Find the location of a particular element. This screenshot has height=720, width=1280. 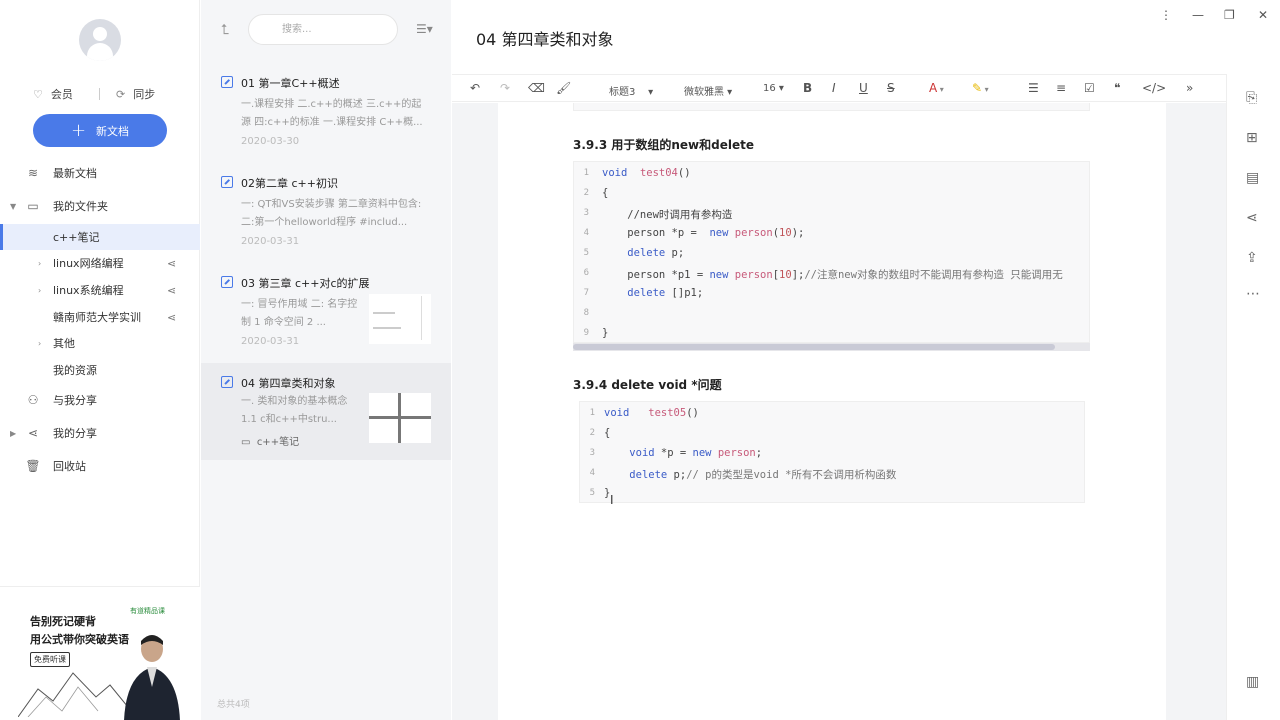

panel-toggle-icon: ▥ is located at coordinates (1252, 682).